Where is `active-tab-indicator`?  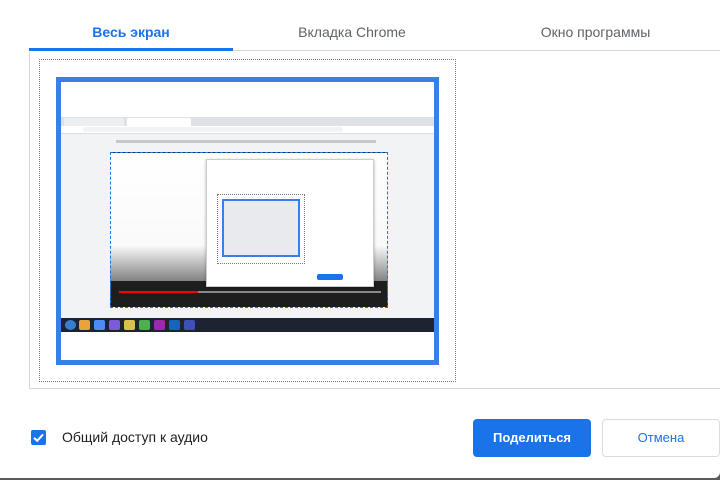
active-tab-indicator is located at coordinates (131, 49).